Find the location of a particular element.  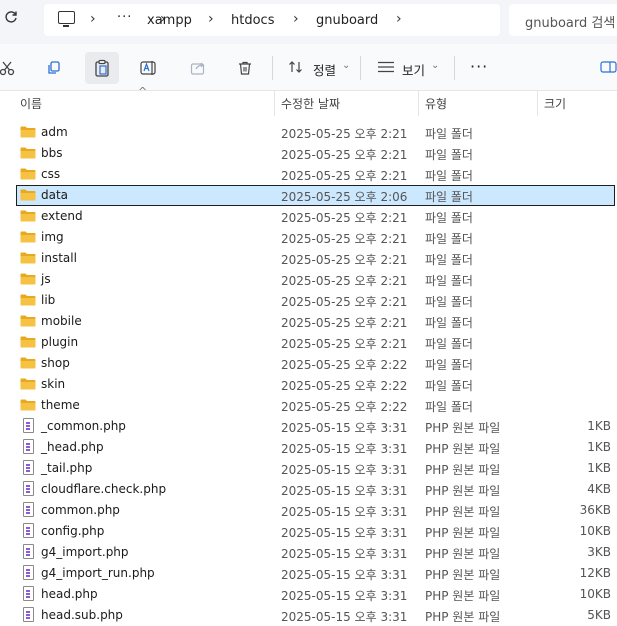

file-row: theme 2025-05-25 오후 2:22 파일 폴더 is located at coordinates (308, 405).